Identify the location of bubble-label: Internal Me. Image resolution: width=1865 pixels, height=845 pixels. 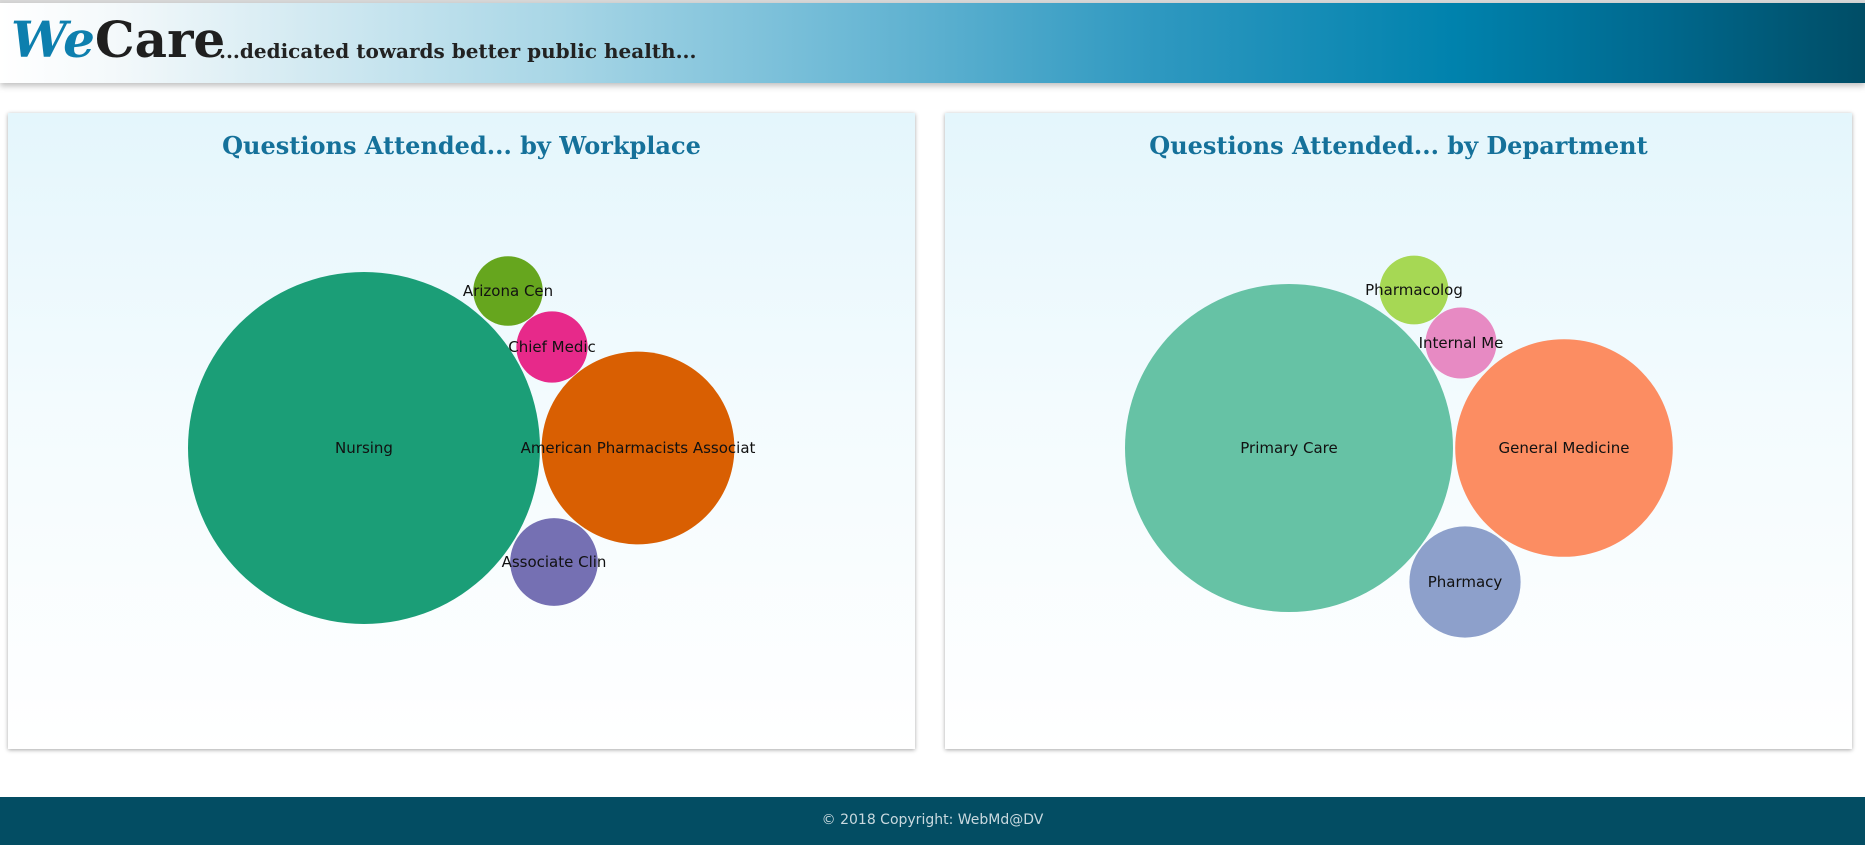
(1461, 343).